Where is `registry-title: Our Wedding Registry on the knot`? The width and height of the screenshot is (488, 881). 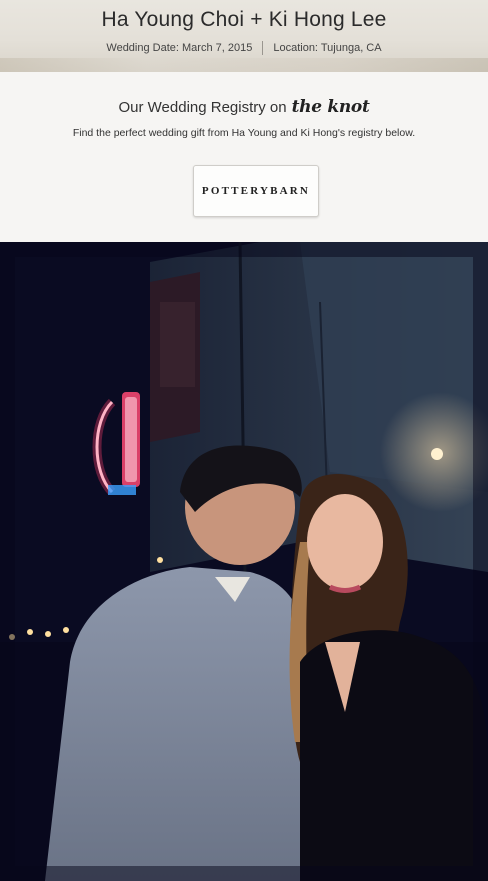 registry-title: Our Wedding Registry on the knot is located at coordinates (244, 107).